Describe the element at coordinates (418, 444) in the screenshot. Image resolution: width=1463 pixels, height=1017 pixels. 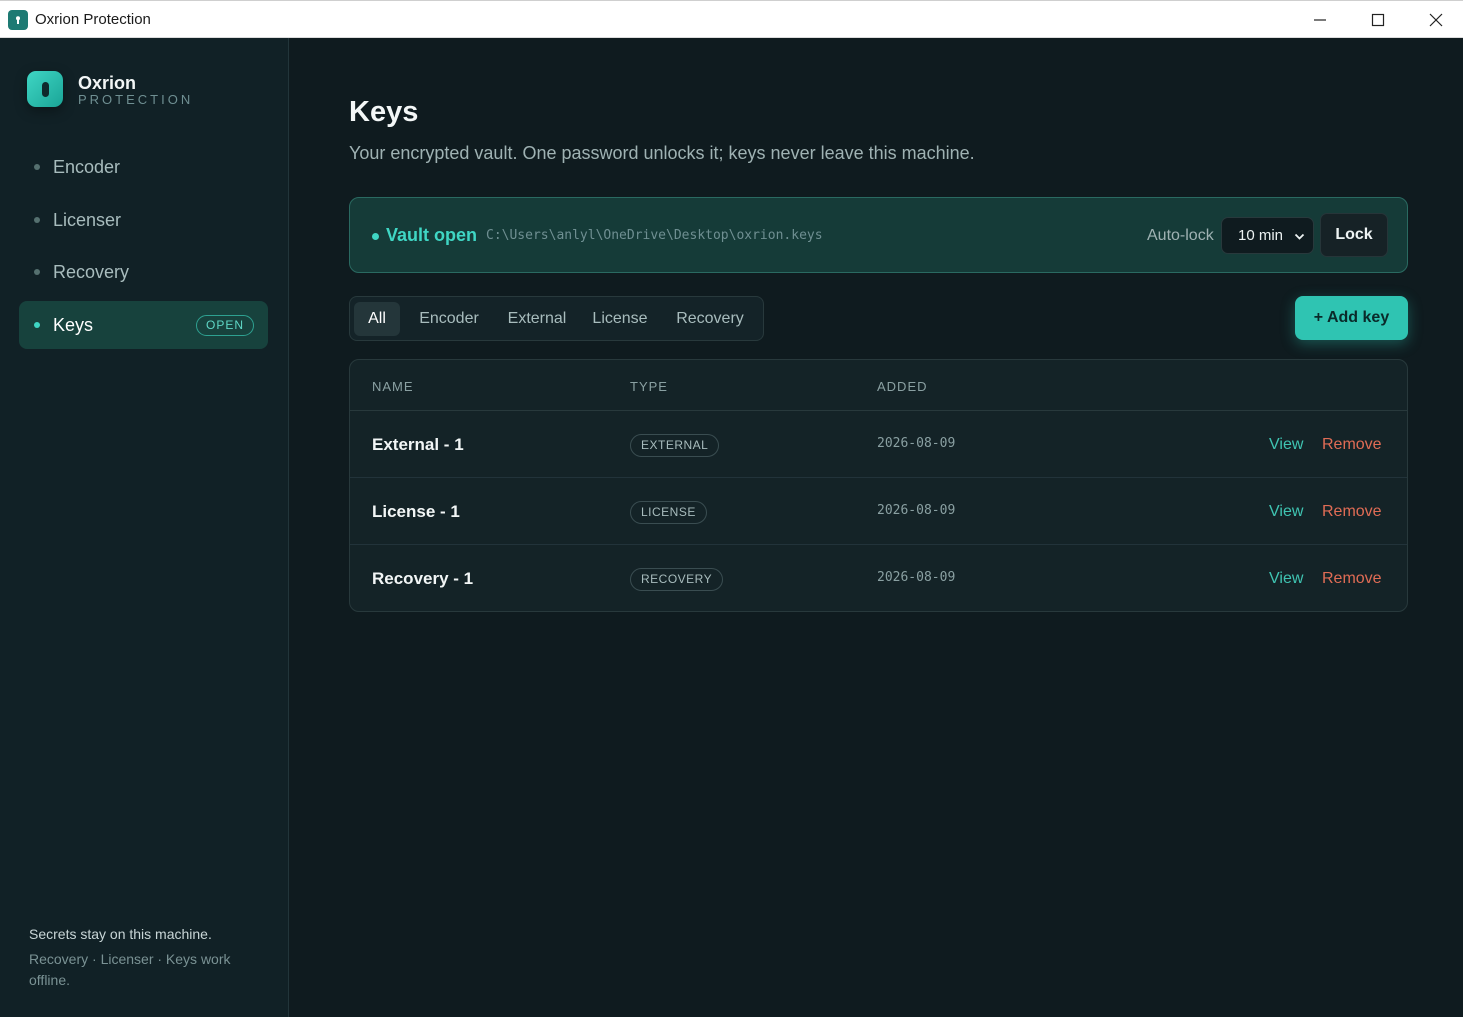
I see `key-name: External - 1` at that location.